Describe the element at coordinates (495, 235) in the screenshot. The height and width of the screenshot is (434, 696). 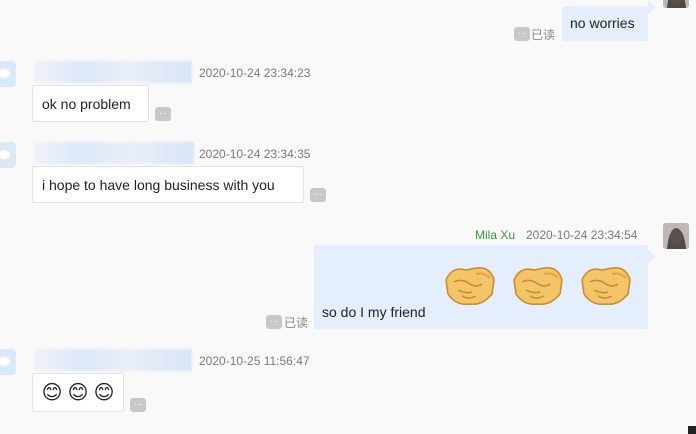
I see `sender-name: Mila Xu` at that location.